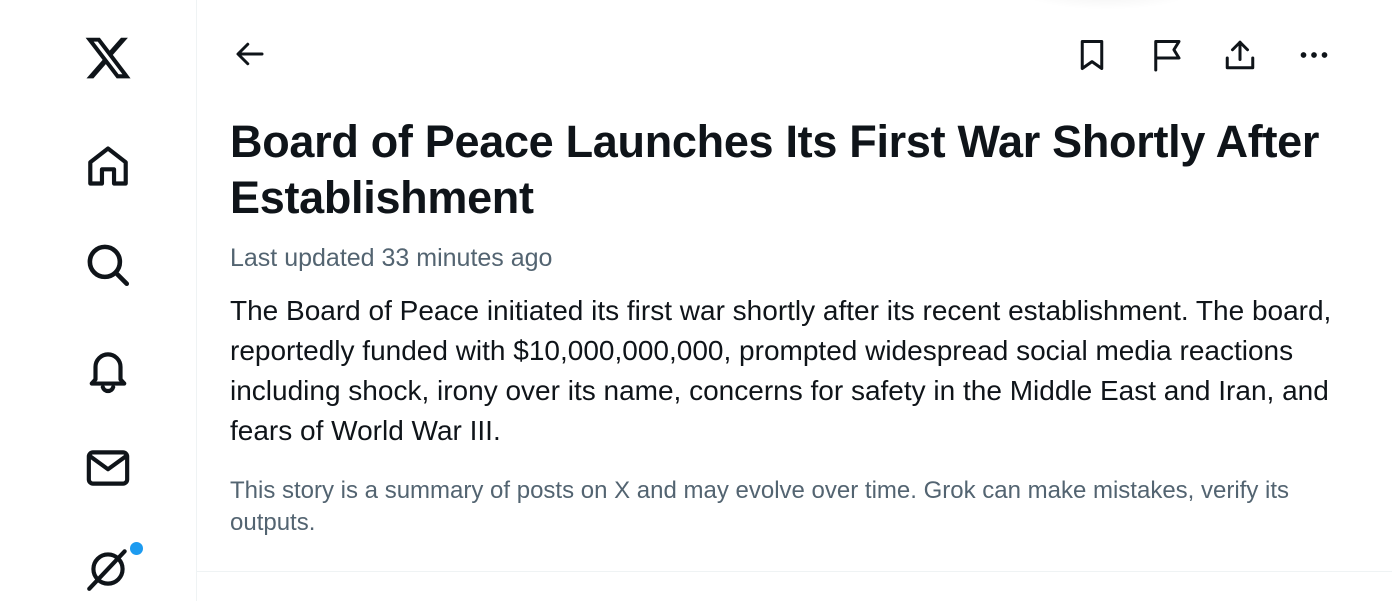  I want to click on last-updated: Last updated 33 minutes ago, so click(391, 258).